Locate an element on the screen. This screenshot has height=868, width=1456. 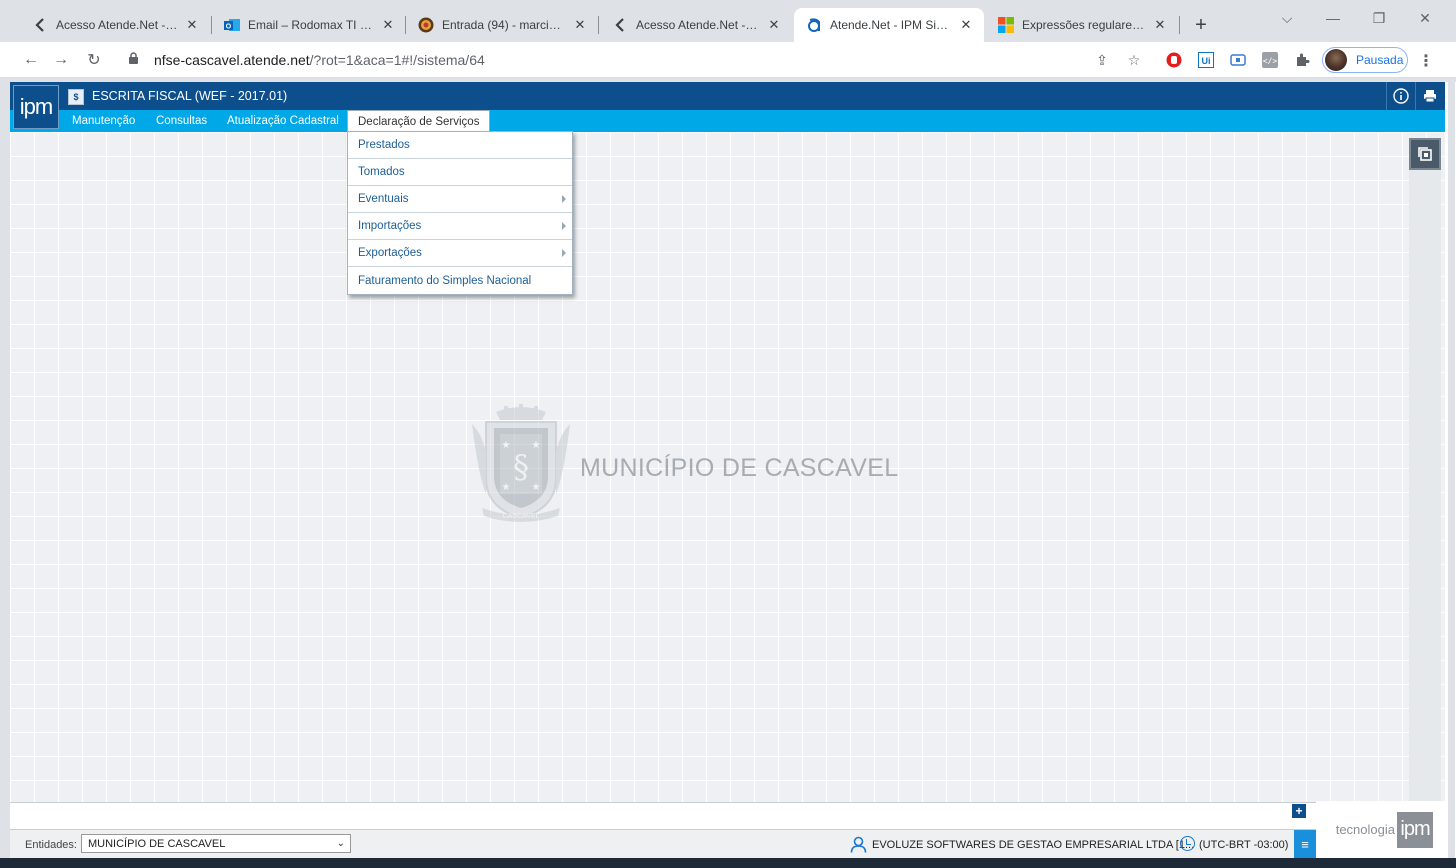
browser-tab-3: Entrada (94) - marcio@e ✕ is located at coordinates (502, 25).